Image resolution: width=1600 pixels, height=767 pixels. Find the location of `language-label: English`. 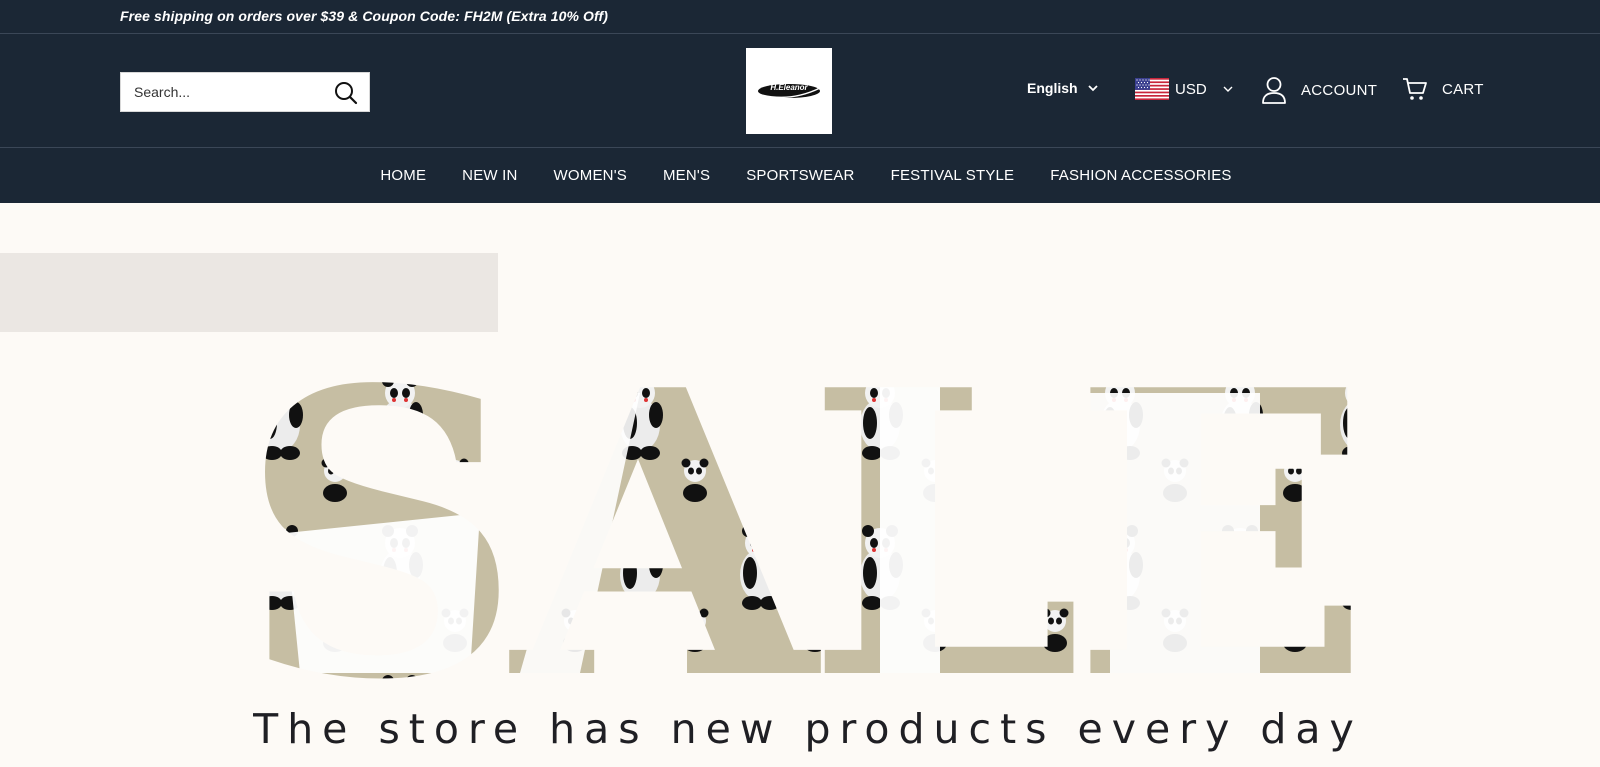

language-label: English is located at coordinates (1052, 88).